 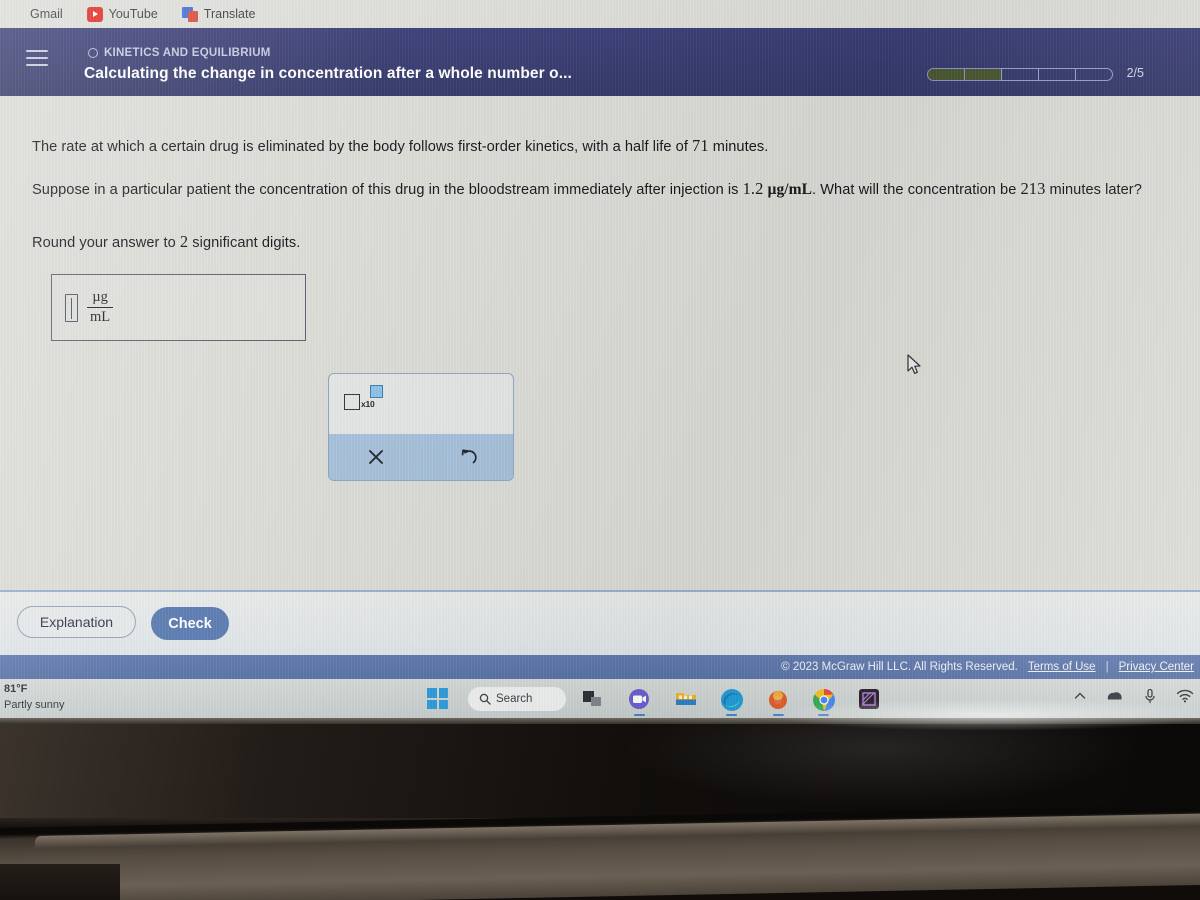 I want to click on answer-unit-fraction: µg mL, so click(x=100, y=307).